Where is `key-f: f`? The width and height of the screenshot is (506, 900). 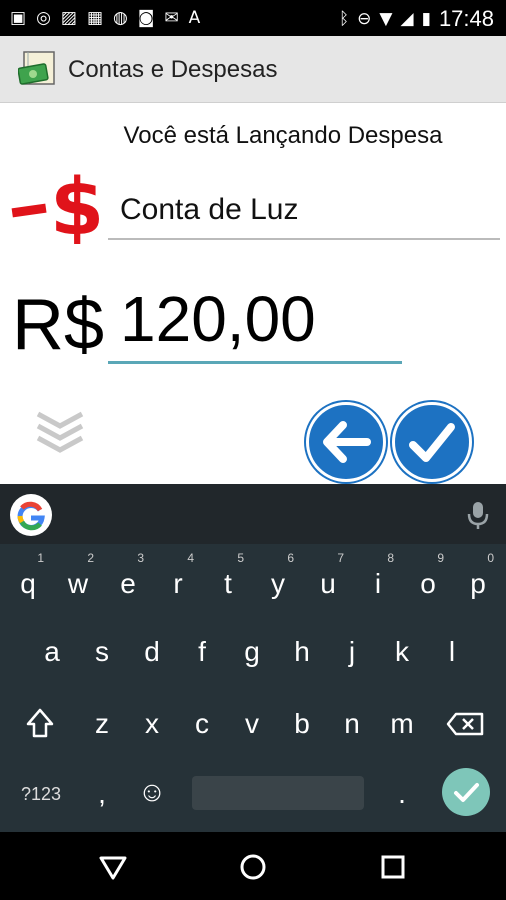 key-f: f is located at coordinates (202, 652).